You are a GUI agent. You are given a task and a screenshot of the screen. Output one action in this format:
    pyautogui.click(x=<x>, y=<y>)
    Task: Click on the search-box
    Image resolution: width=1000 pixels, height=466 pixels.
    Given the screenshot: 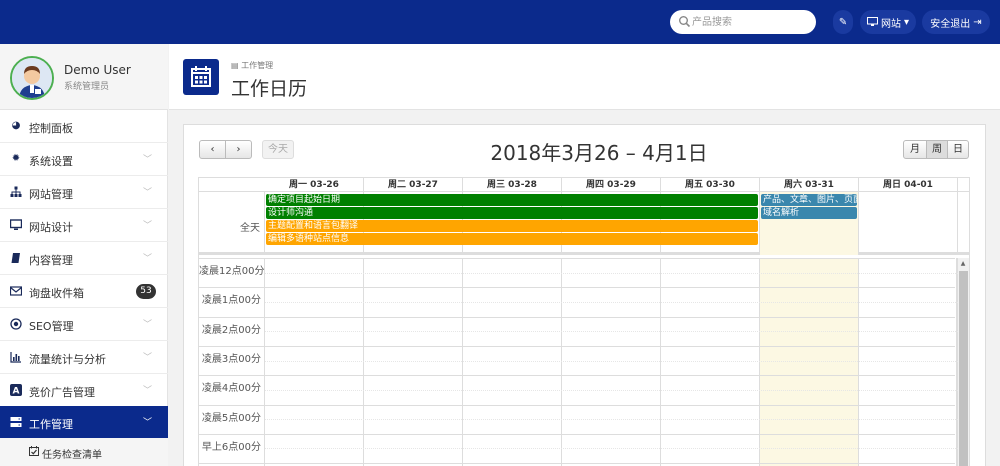 What is the action you would take?
    pyautogui.click(x=743, y=22)
    